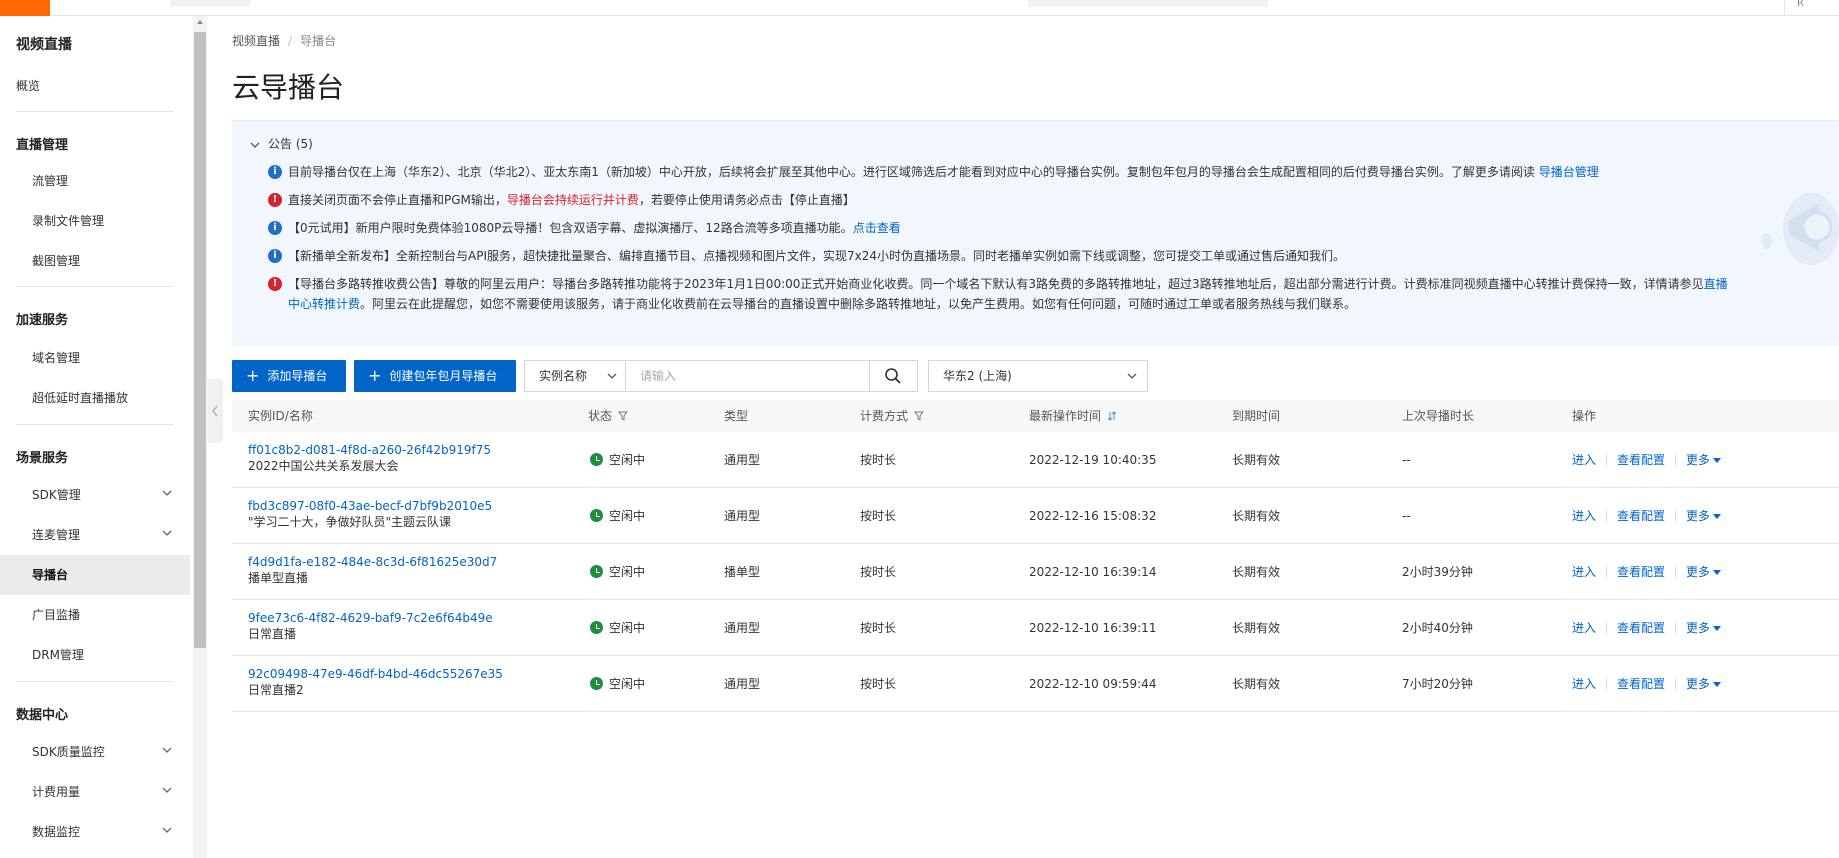 Image resolution: width=1839 pixels, height=858 pixels. What do you see at coordinates (877, 228) in the screenshot?
I see `notice-link: 点击查看` at bounding box center [877, 228].